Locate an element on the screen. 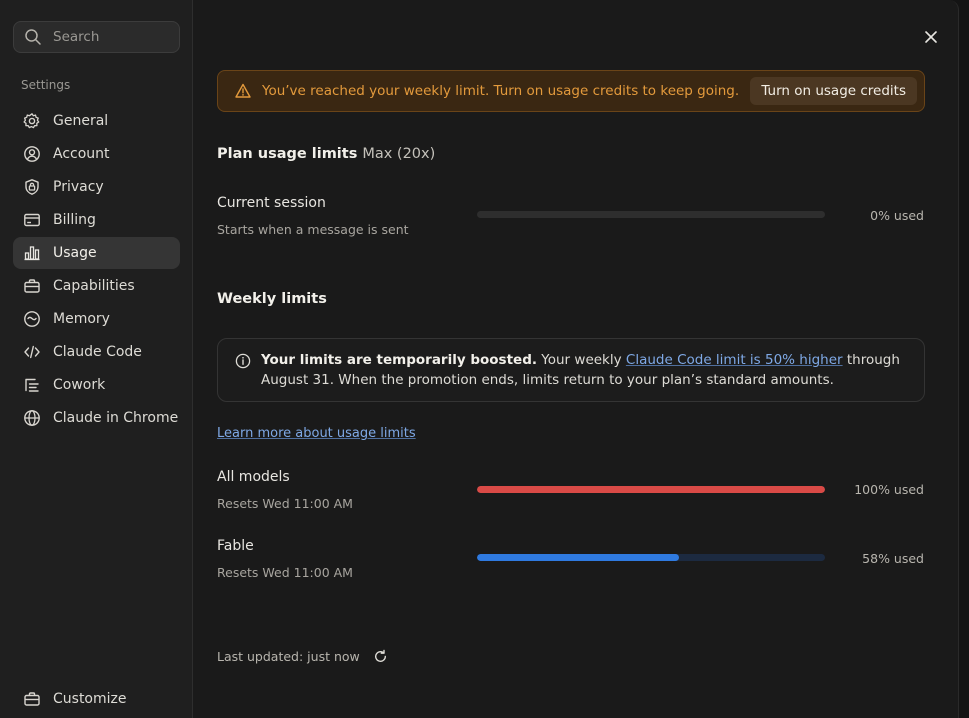 Image resolution: width=969 pixels, height=718 pixels. claude-code-limit-link: Claude Code limit is 50% higher is located at coordinates (734, 360).